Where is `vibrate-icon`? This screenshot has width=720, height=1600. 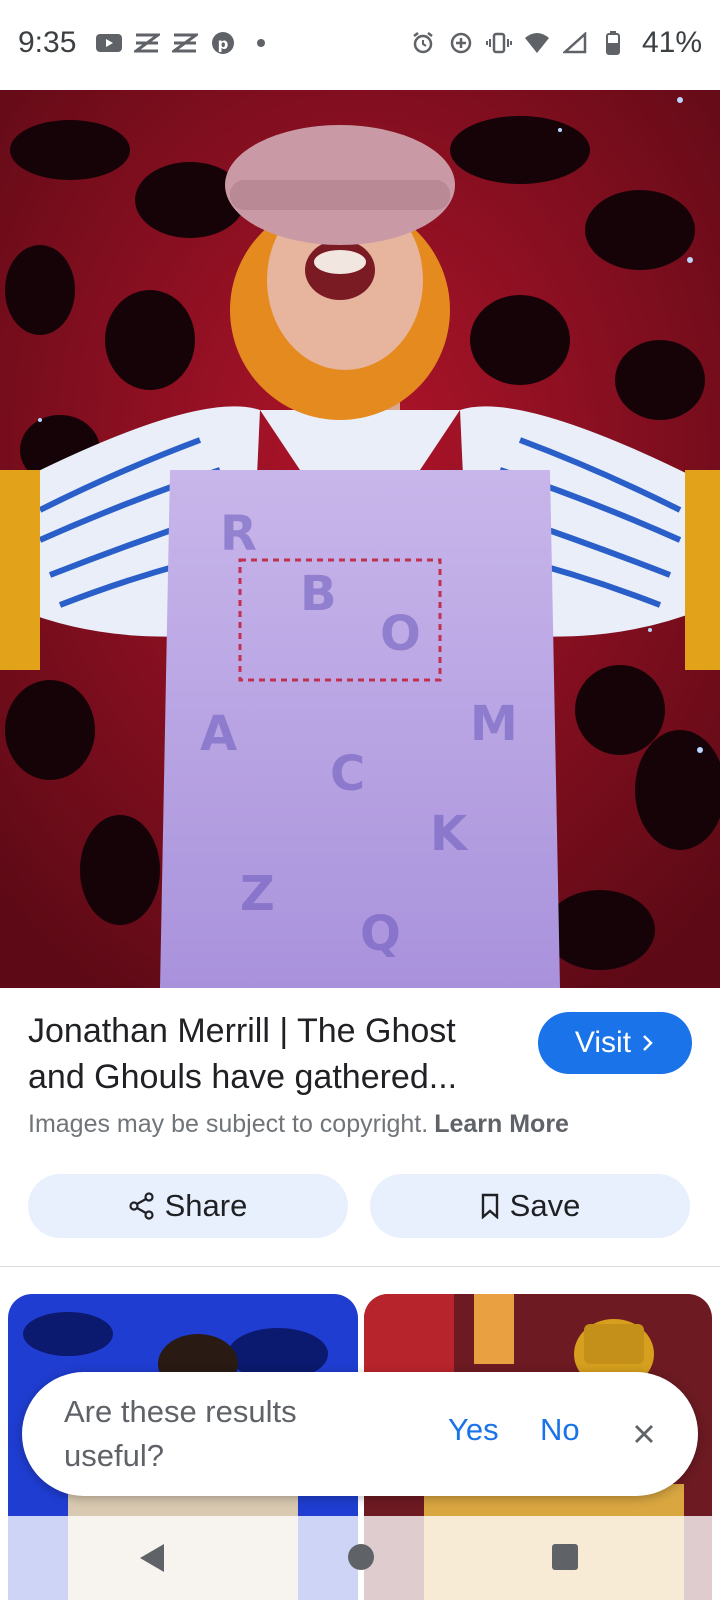
vibrate-icon is located at coordinates (499, 43).